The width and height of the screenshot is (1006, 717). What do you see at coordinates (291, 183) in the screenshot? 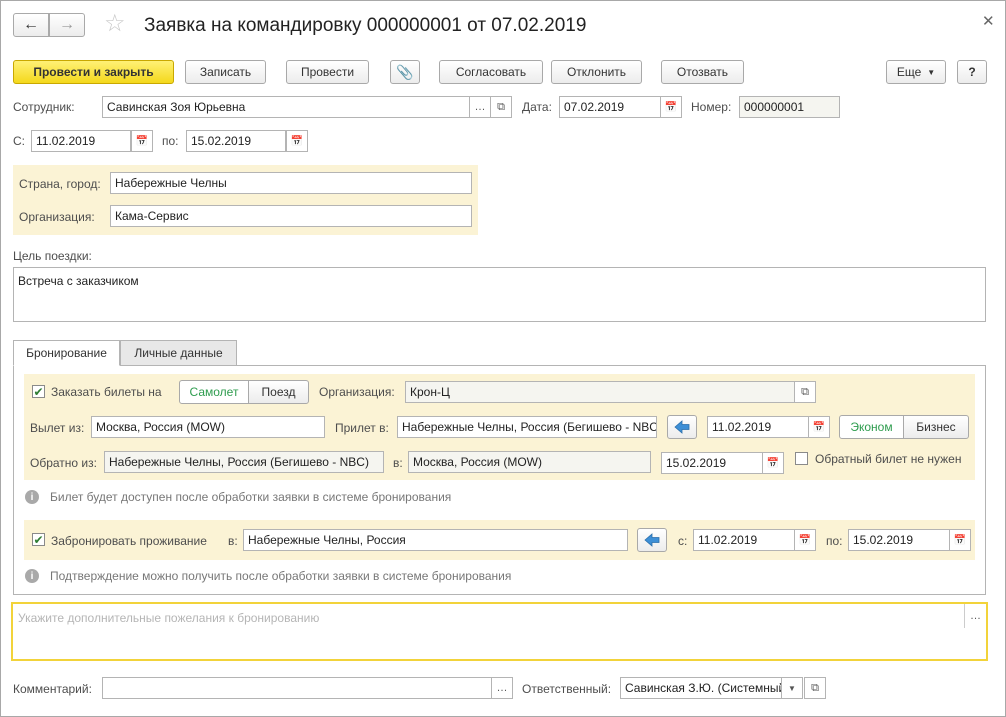
I see `city-field: Набережные Челны` at bounding box center [291, 183].